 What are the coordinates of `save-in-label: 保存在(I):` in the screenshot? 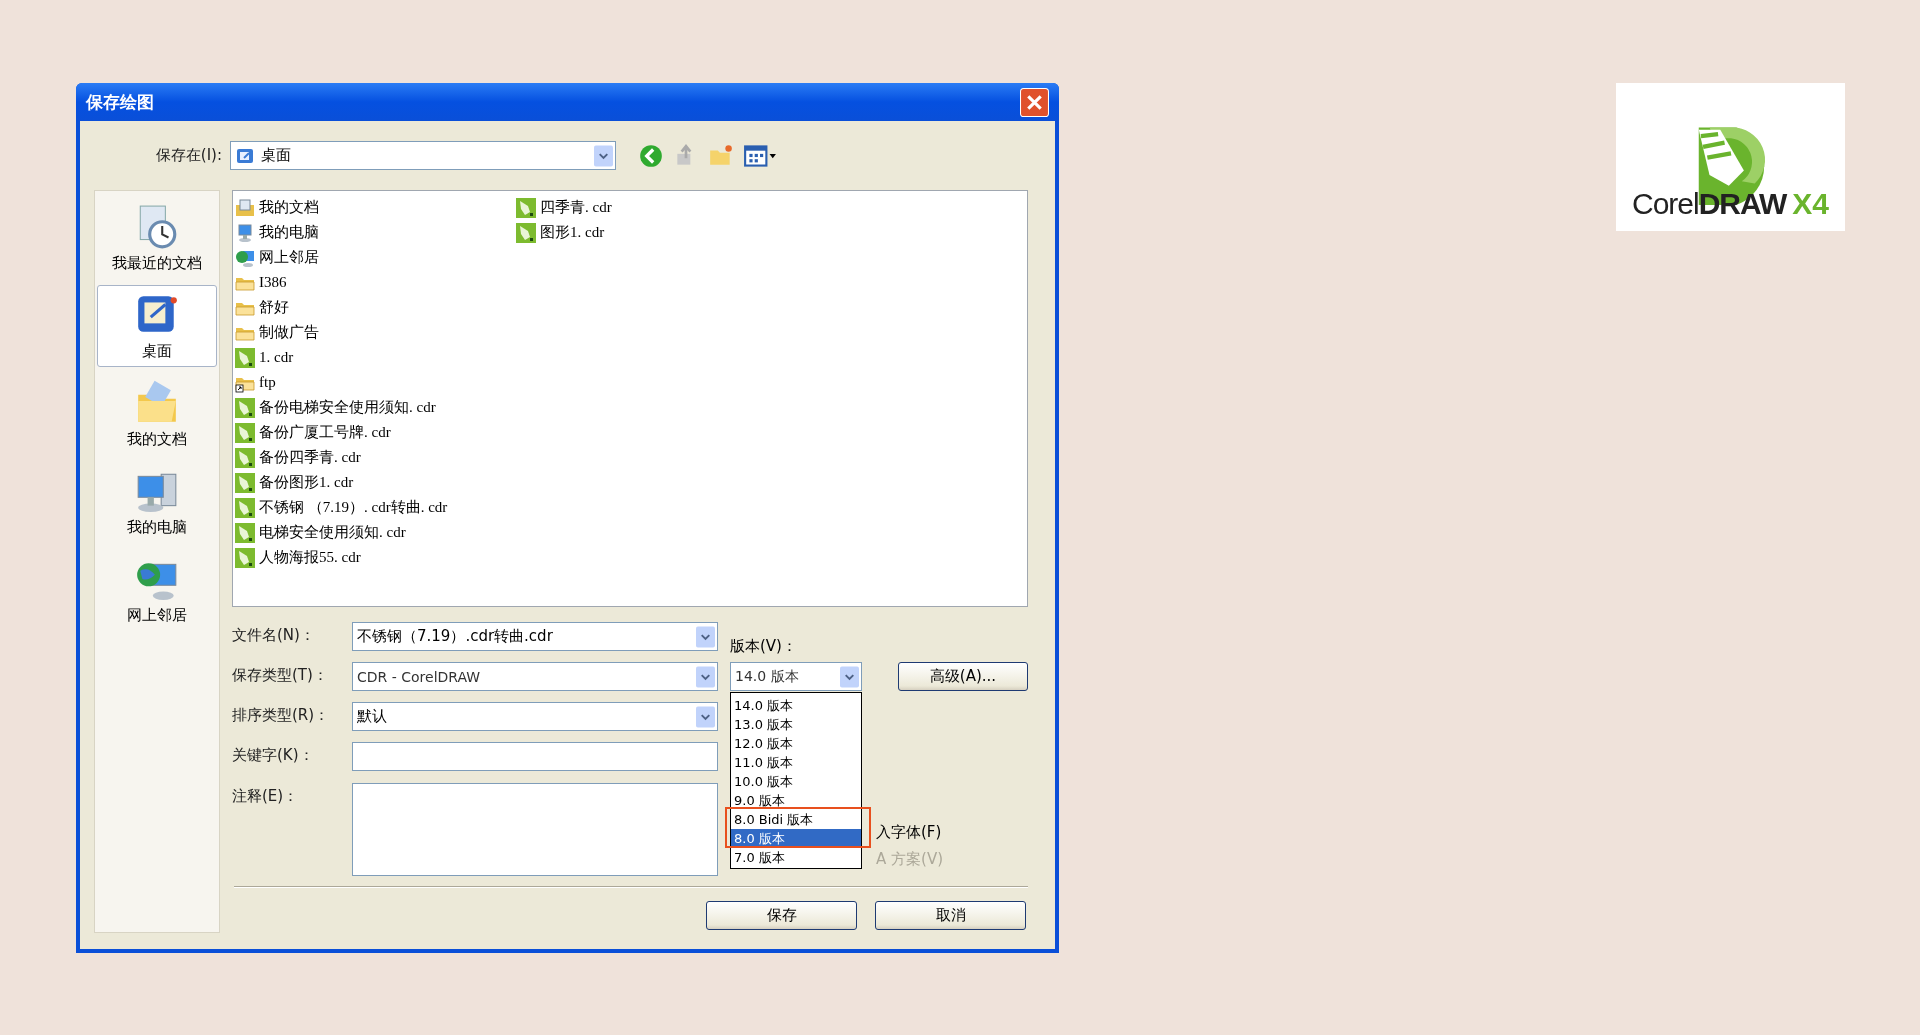 It's located at (188, 155).